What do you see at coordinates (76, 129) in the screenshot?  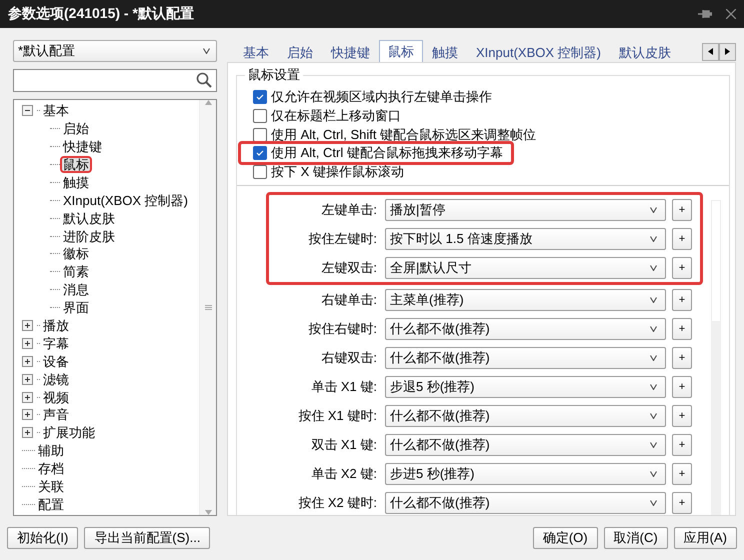 I see `tree-item: 启始` at bounding box center [76, 129].